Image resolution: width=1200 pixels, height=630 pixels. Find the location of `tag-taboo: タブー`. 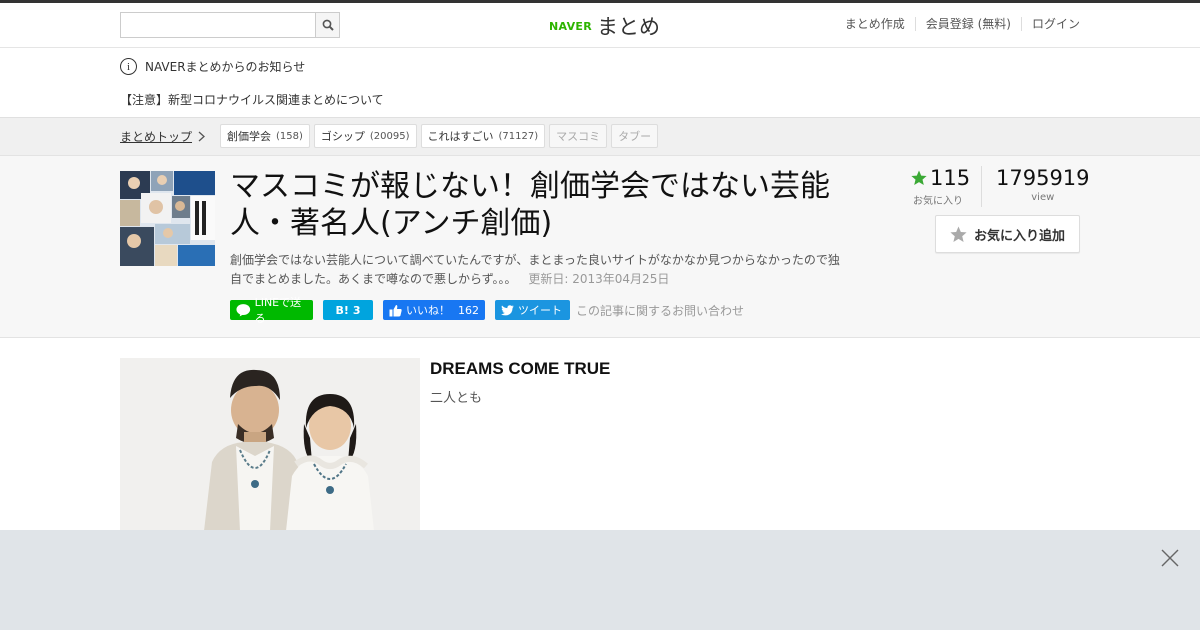

tag-taboo: タブー is located at coordinates (635, 136).